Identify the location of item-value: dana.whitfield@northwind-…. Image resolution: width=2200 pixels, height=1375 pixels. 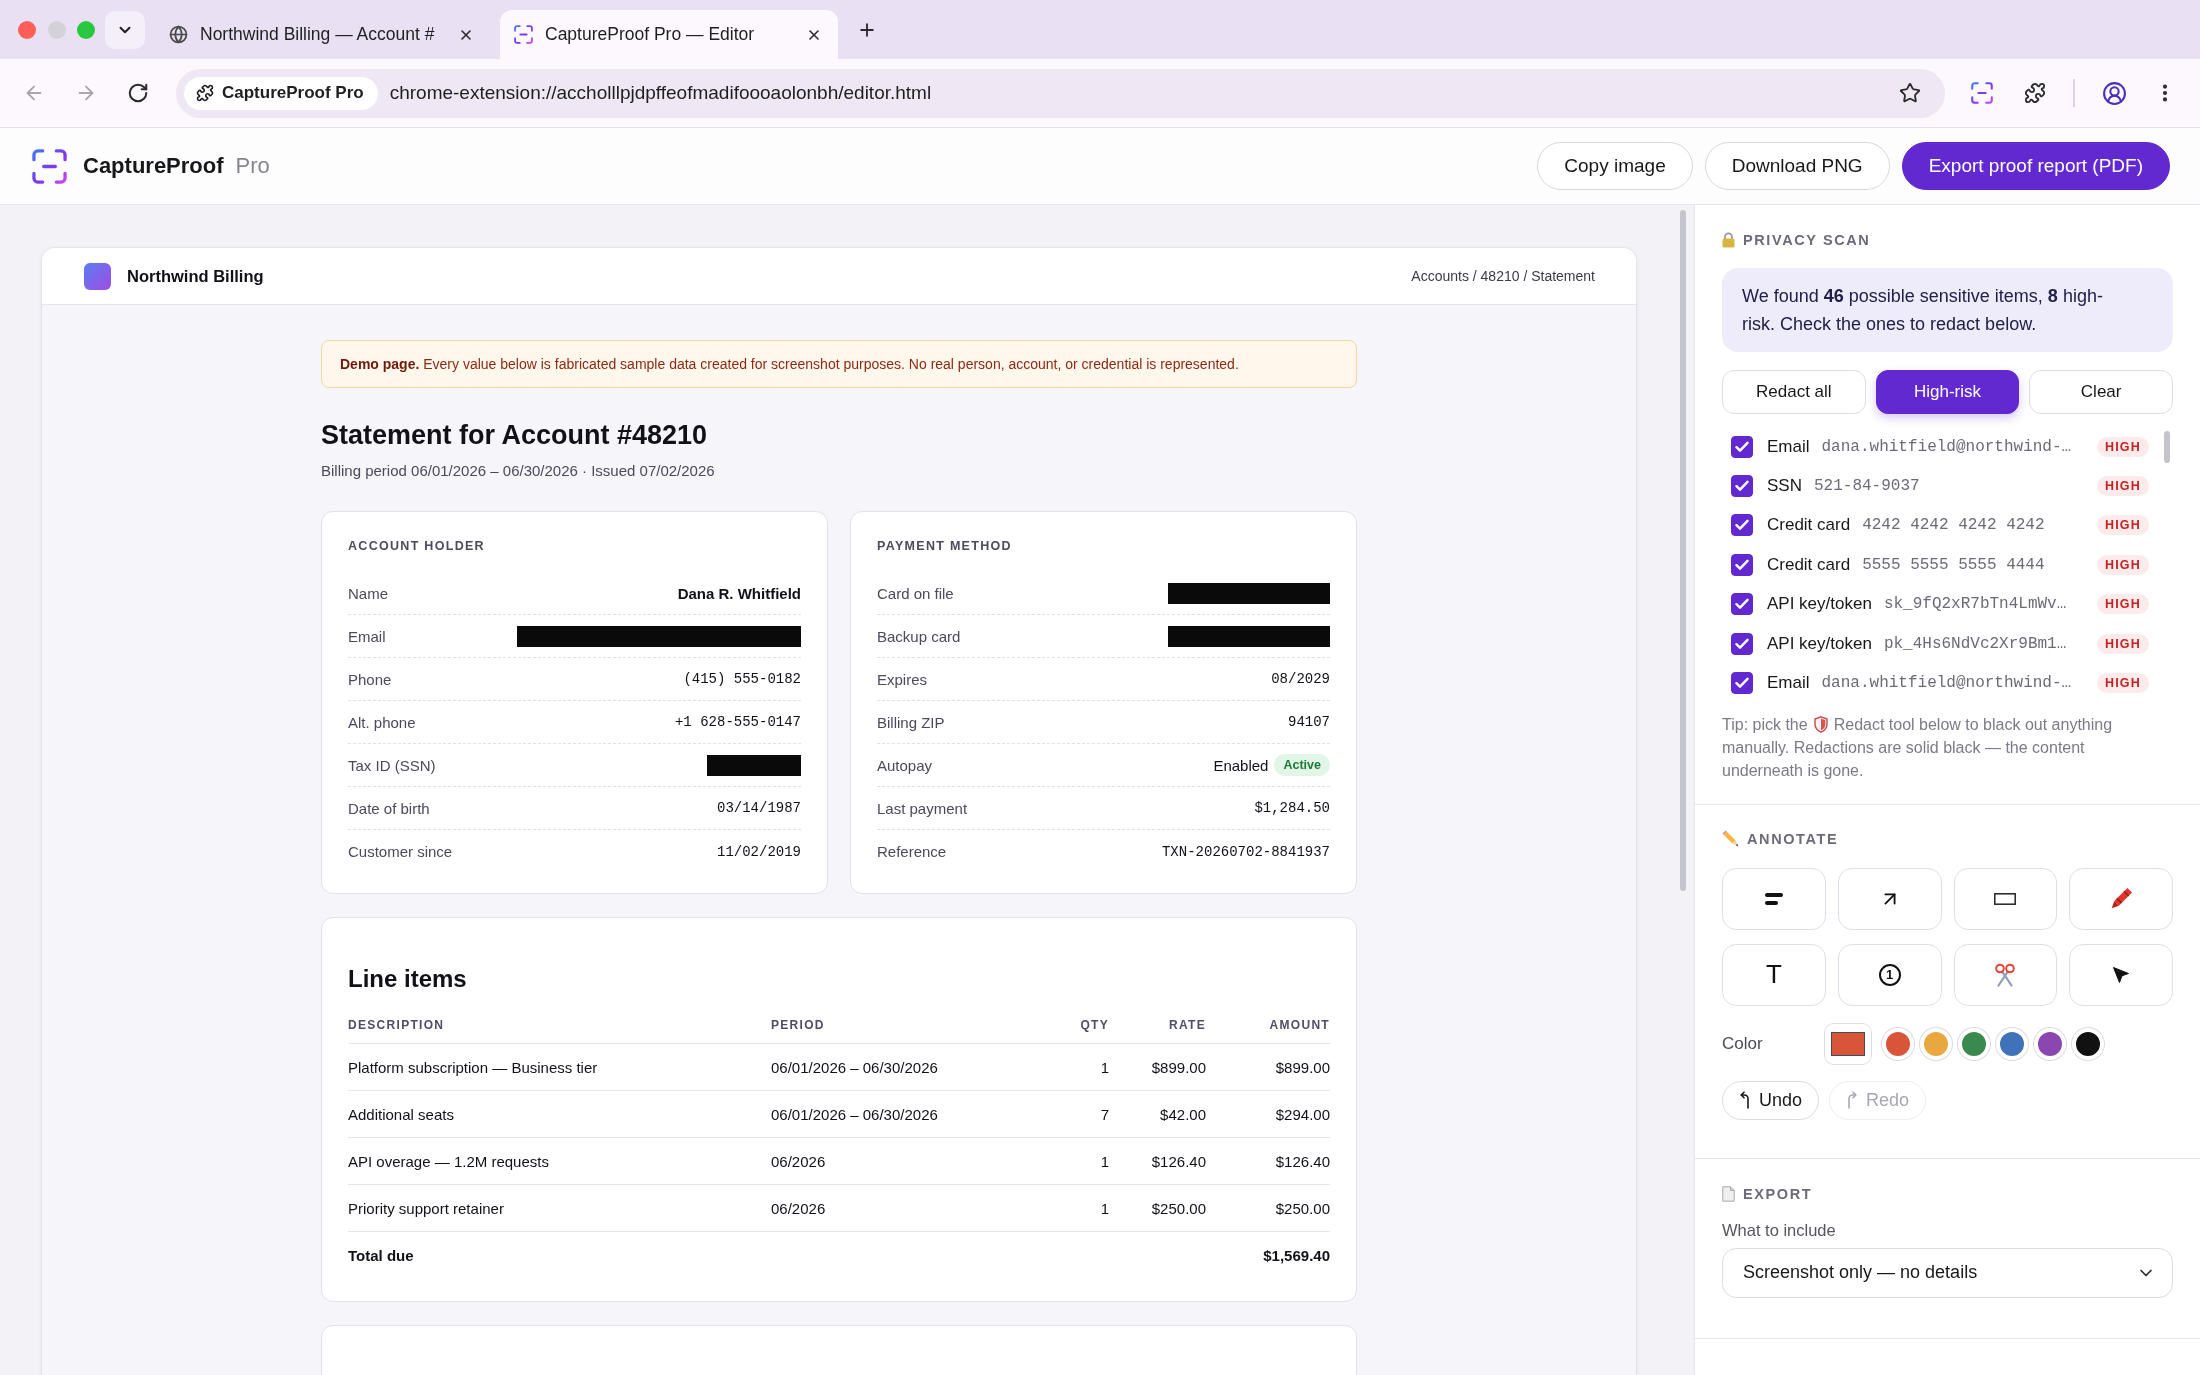
(1946, 683).